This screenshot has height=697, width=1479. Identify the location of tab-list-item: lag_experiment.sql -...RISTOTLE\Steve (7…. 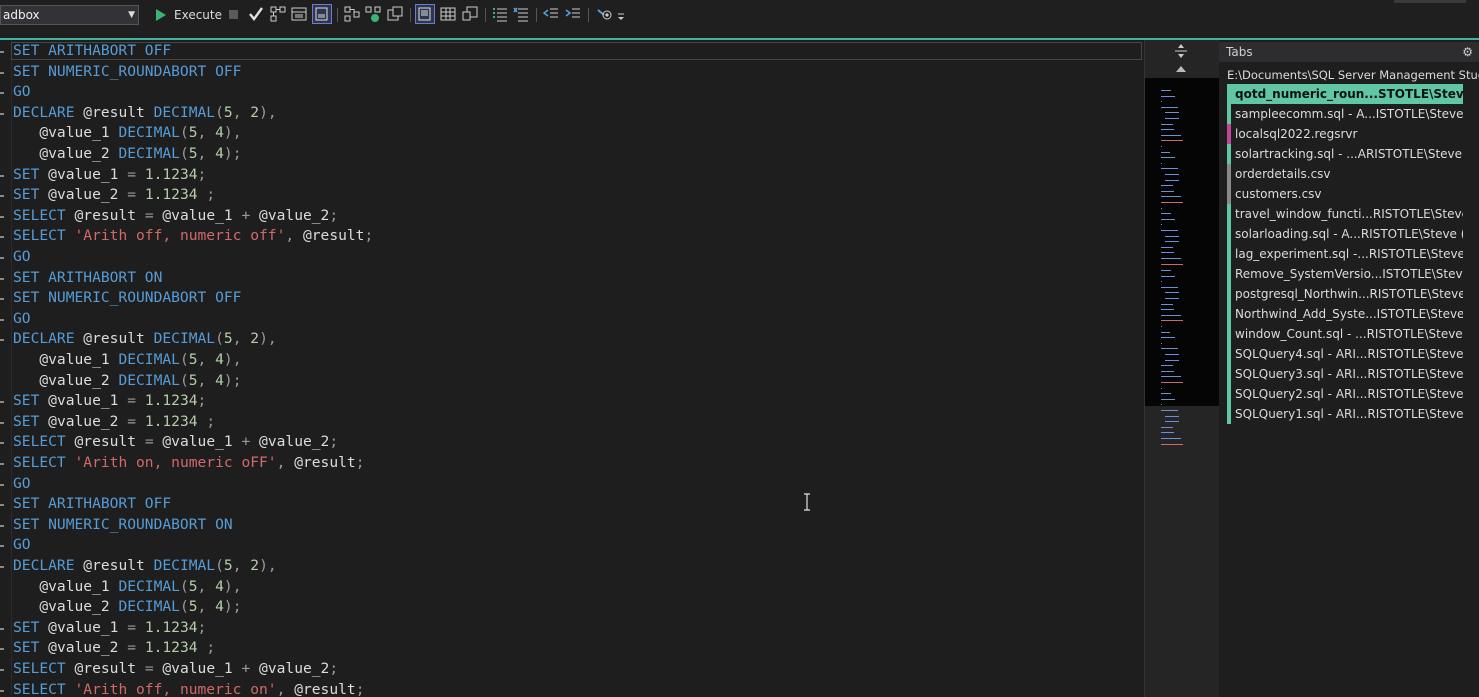
(1345, 254).